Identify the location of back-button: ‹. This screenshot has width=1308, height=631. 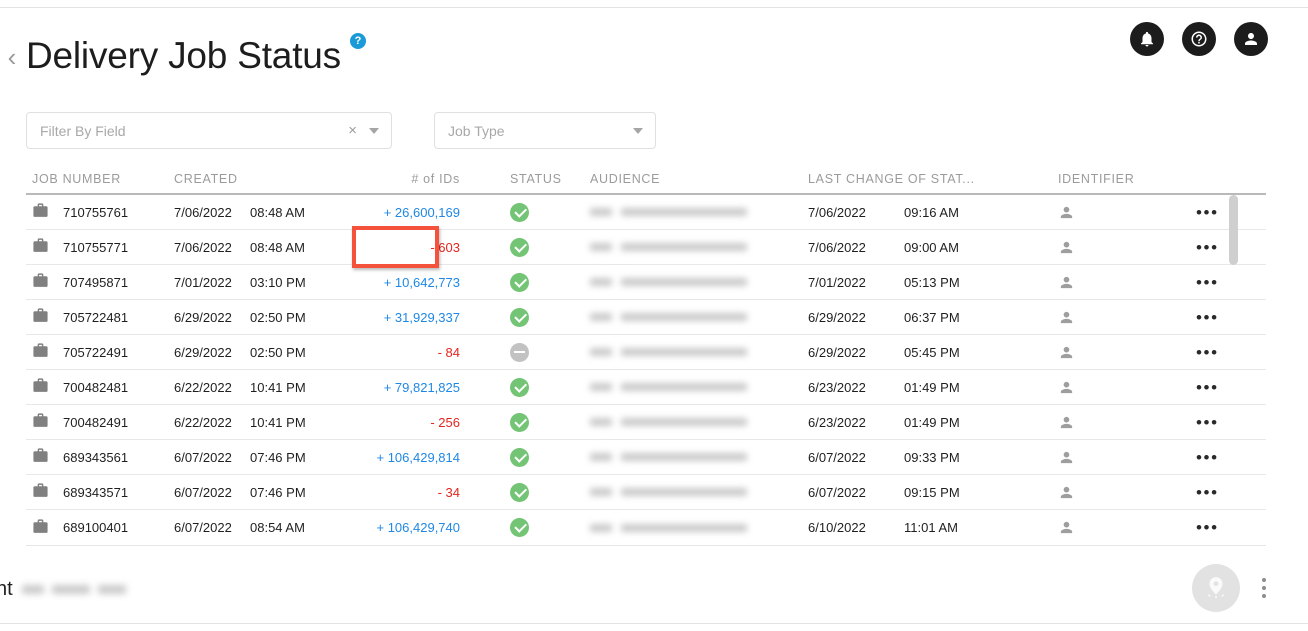
(12, 57).